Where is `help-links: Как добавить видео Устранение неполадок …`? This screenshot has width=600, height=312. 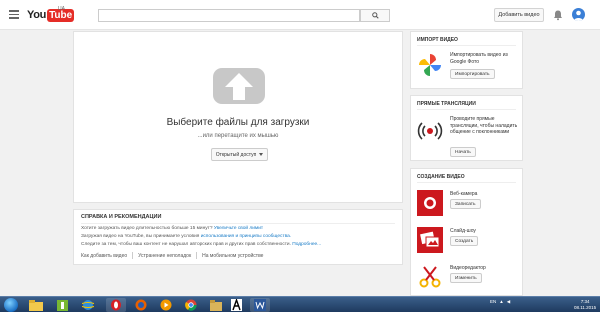 help-links: Как добавить видео Устранение неполадок … is located at coordinates (172, 255).